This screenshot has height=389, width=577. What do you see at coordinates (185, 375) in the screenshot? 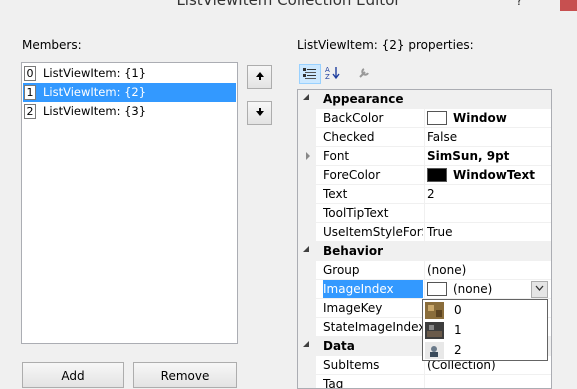
I see `remove-button: Remove` at bounding box center [185, 375].